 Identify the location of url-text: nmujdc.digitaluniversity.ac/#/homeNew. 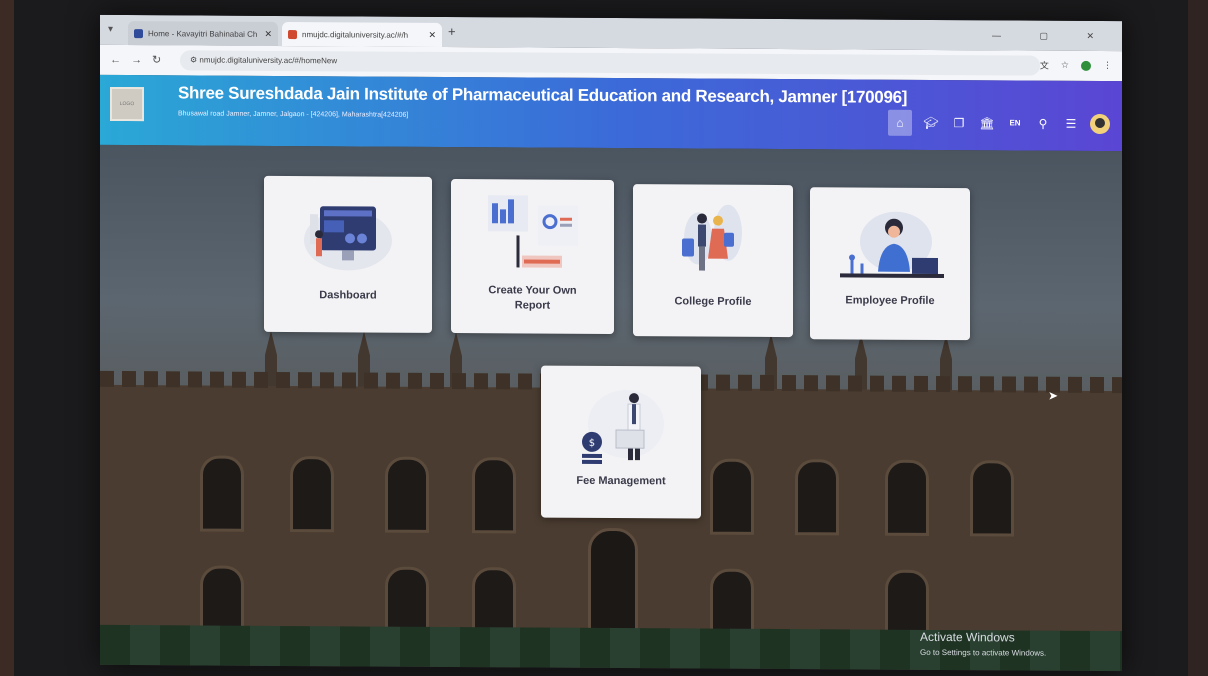
(268, 60).